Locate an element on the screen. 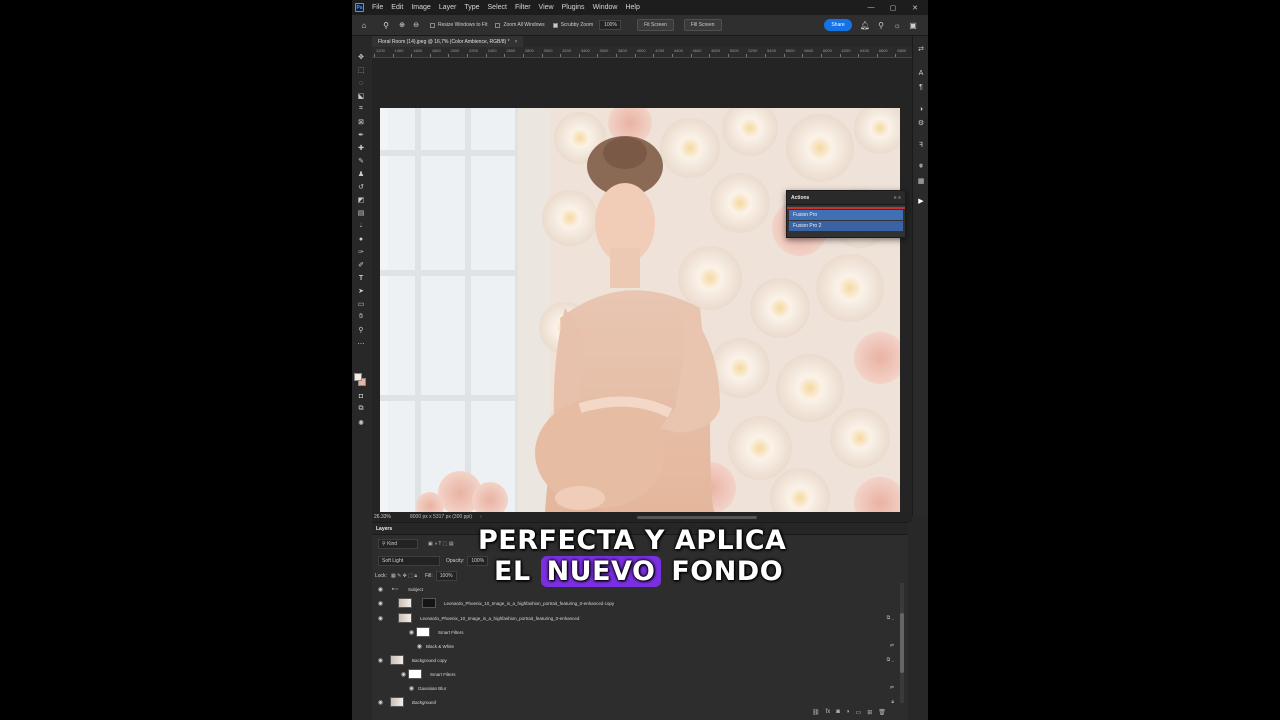 The height and width of the screenshot is (720, 1280). menu-filter: Filter is located at coordinates (523, 7).